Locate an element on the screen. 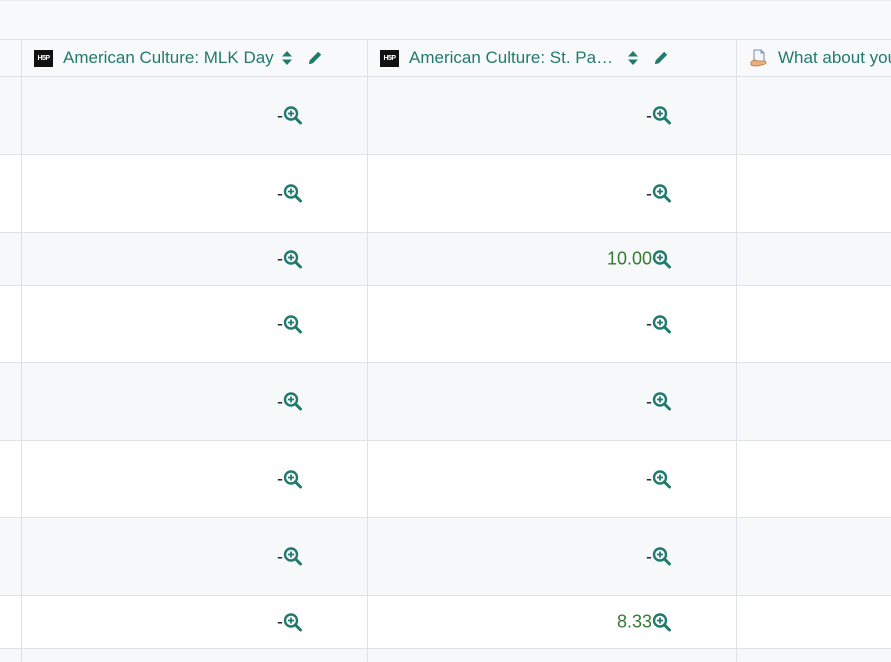 The width and height of the screenshot is (891, 662). table-row: - 10.00 is located at coordinates (445, 259).